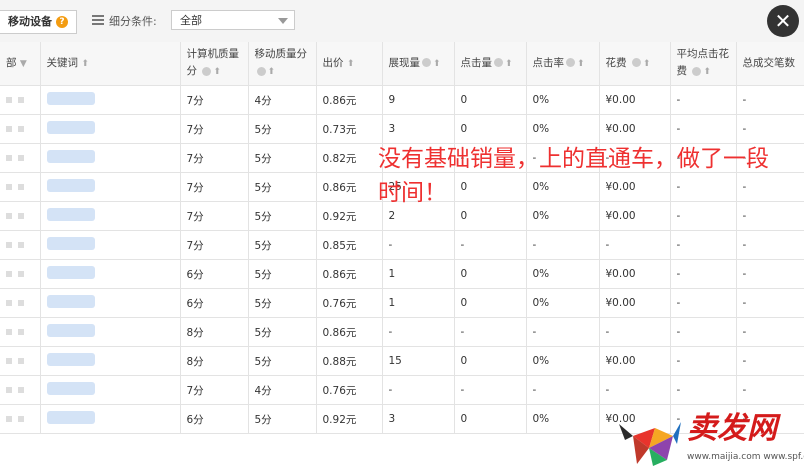 The height and width of the screenshot is (476, 804). What do you see at coordinates (214, 274) in the screenshot?
I see `pc-quality-cell: 6分` at bounding box center [214, 274].